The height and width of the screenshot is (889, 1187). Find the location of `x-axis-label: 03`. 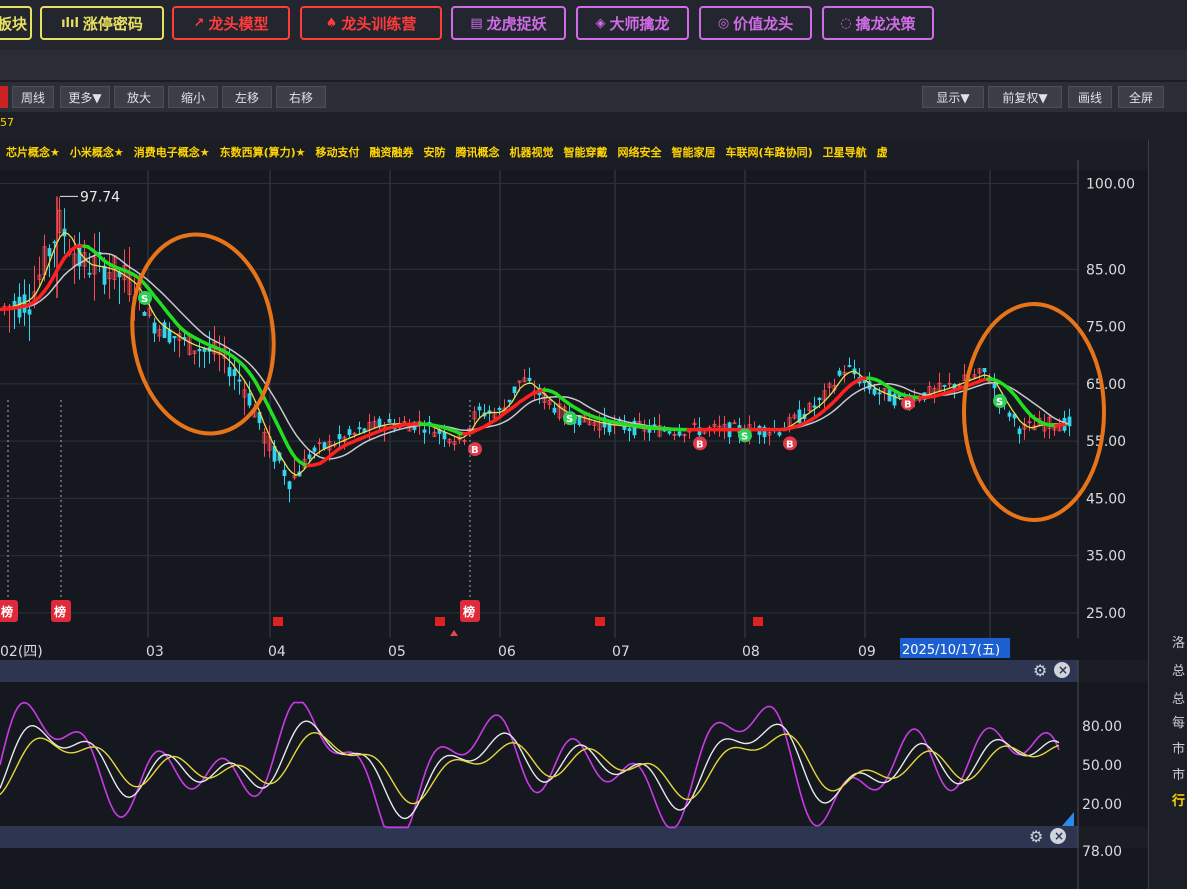

x-axis-label: 03 is located at coordinates (155, 652).